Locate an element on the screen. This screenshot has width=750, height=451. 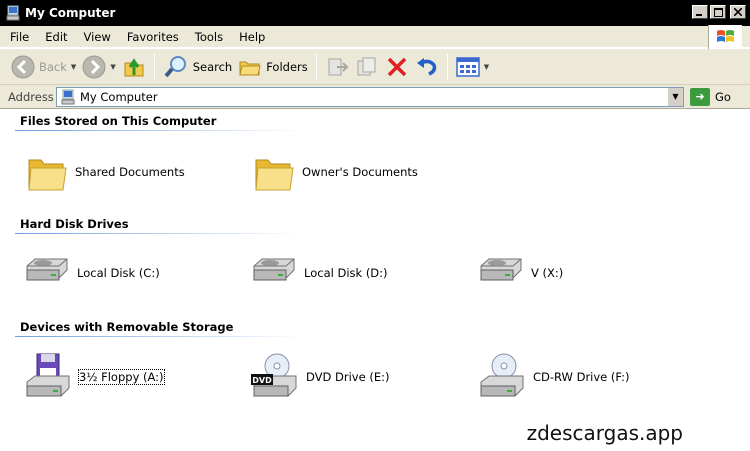
move-to-button is located at coordinates (337, 67).